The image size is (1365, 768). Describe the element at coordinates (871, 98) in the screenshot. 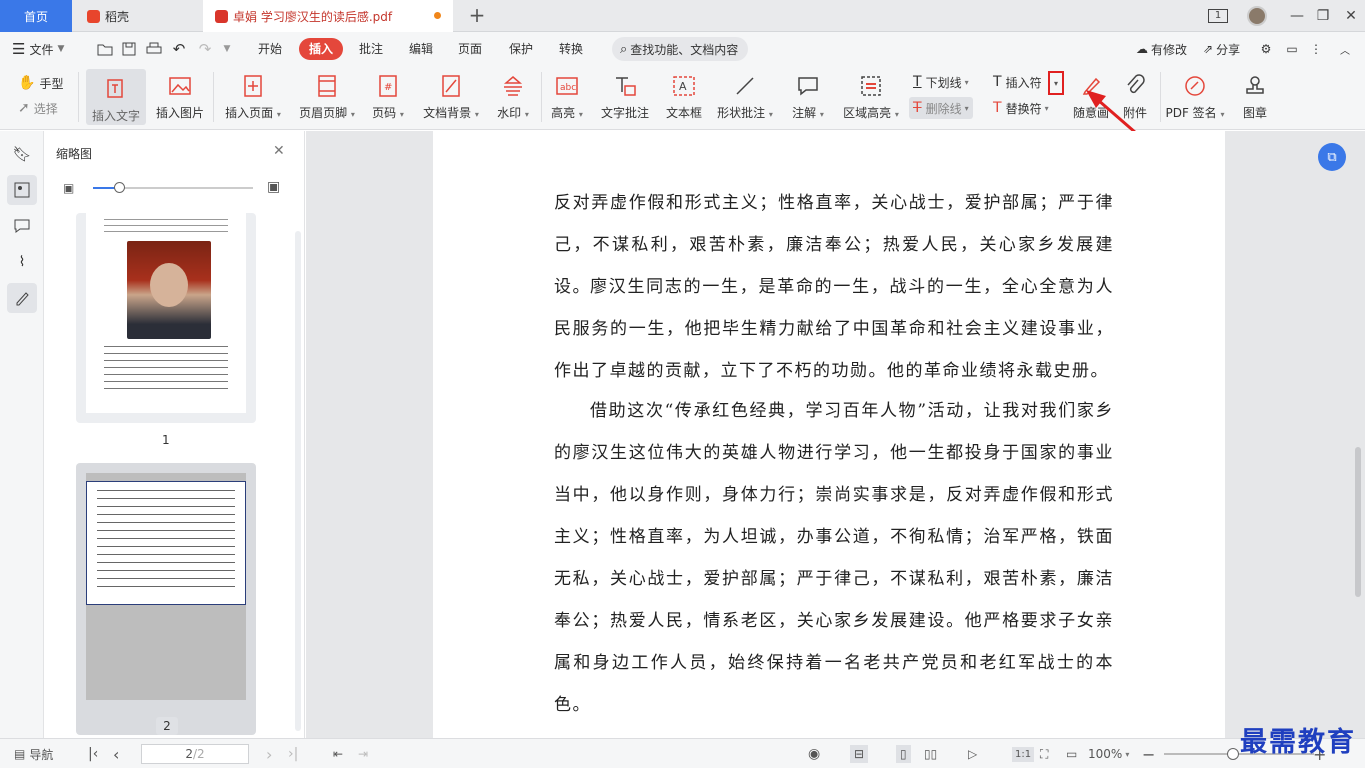

I see `area-highlight-button: 区域高亮 ▾` at that location.